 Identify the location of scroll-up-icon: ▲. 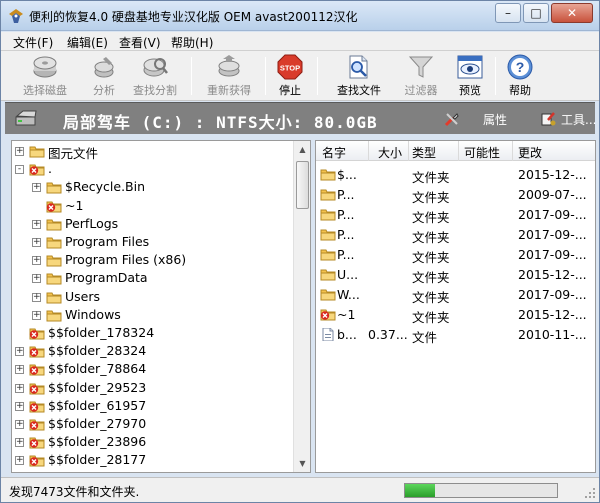
(302, 149).